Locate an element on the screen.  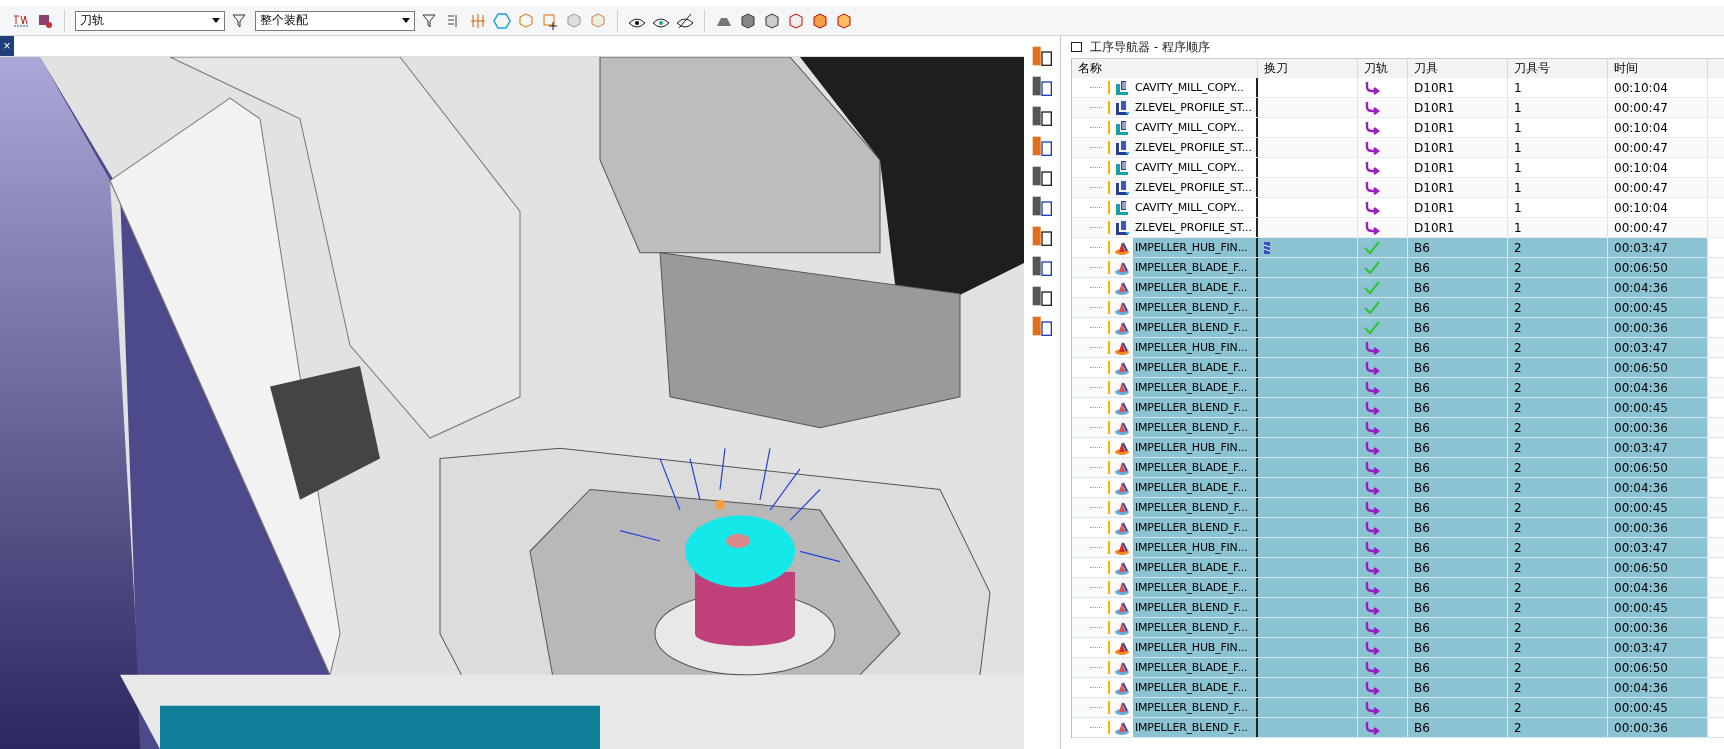
window-icon is located at coordinates (1076, 47).